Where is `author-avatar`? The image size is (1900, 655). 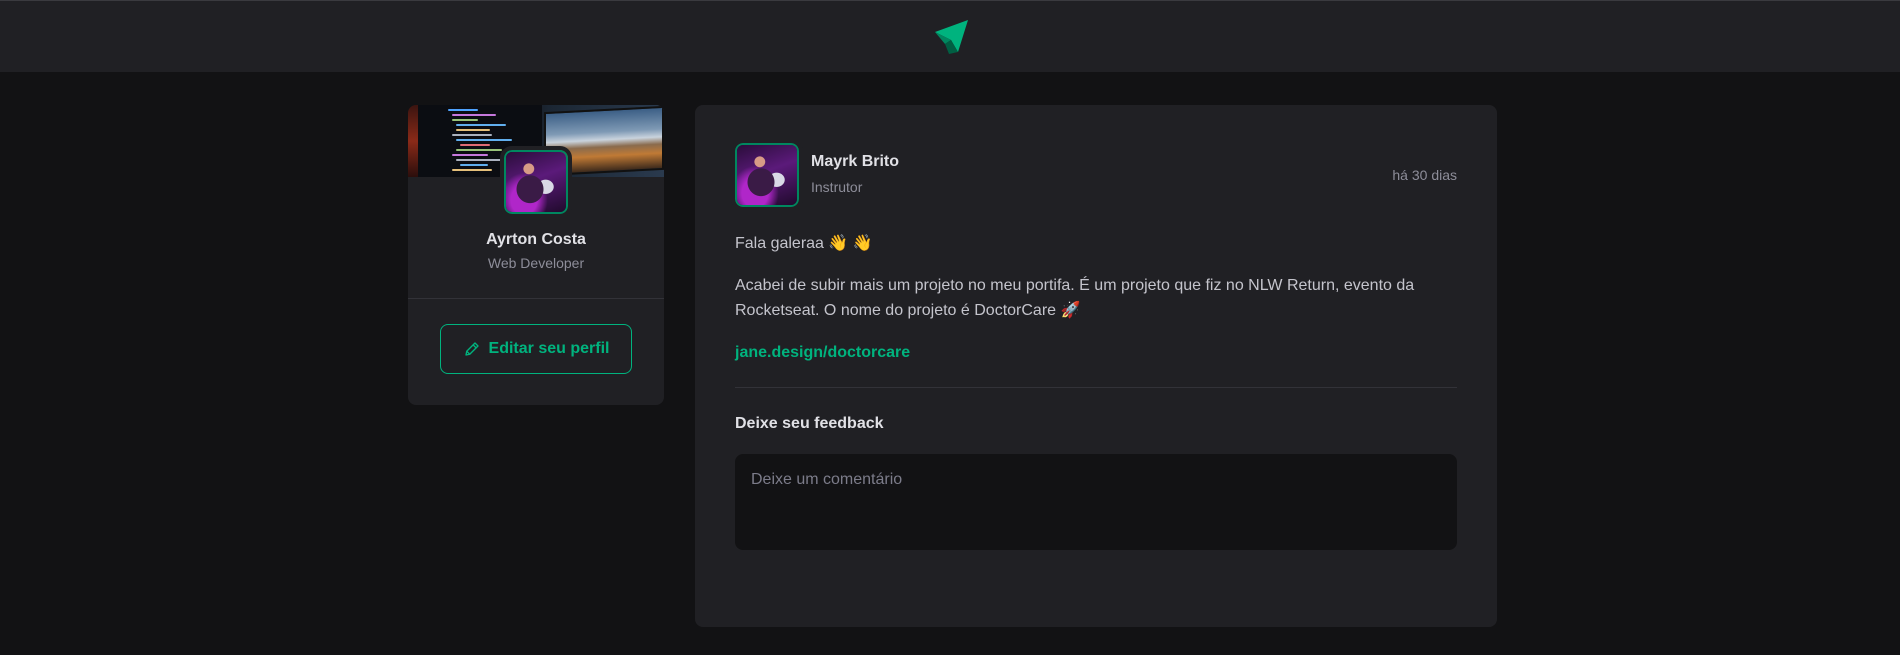 author-avatar is located at coordinates (767, 175).